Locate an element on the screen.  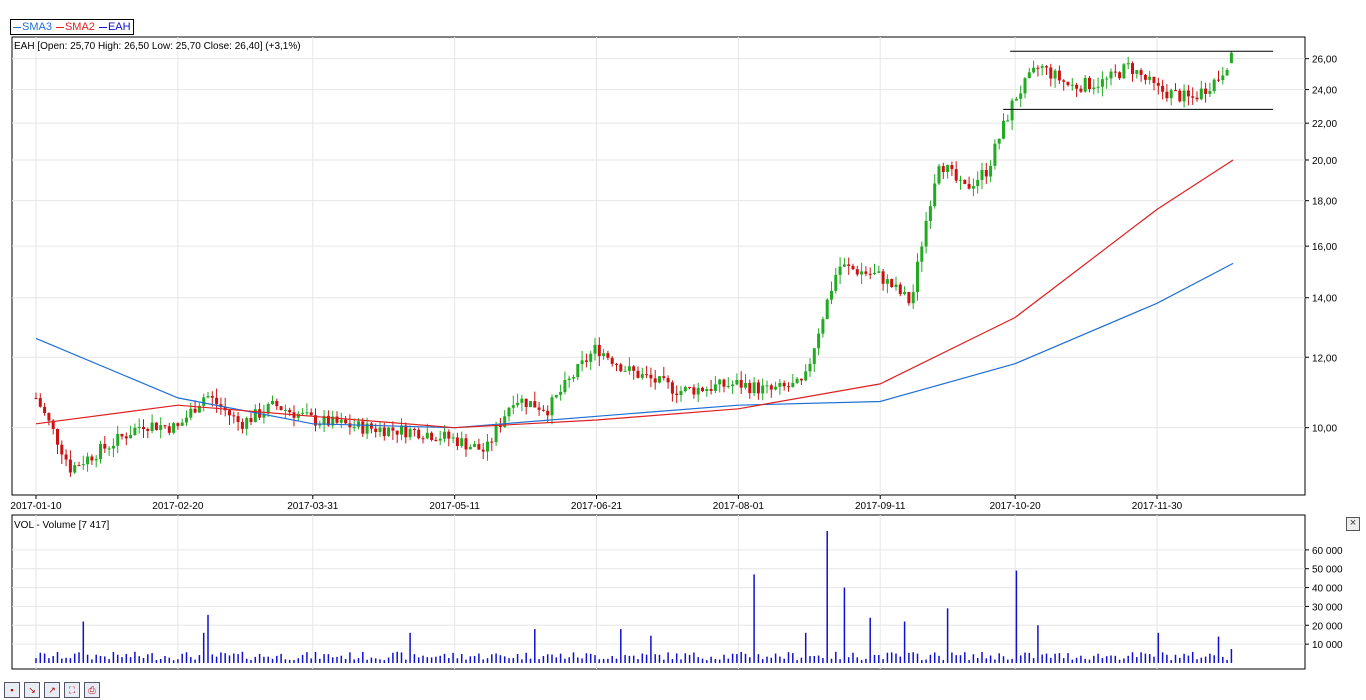
fit-icon: ⛶ is located at coordinates (72, 690).